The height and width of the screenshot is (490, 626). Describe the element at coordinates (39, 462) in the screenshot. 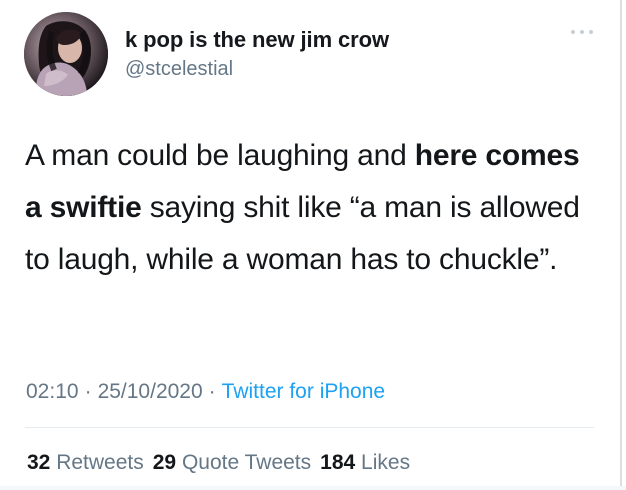

I see `retweets-count: 32` at that location.